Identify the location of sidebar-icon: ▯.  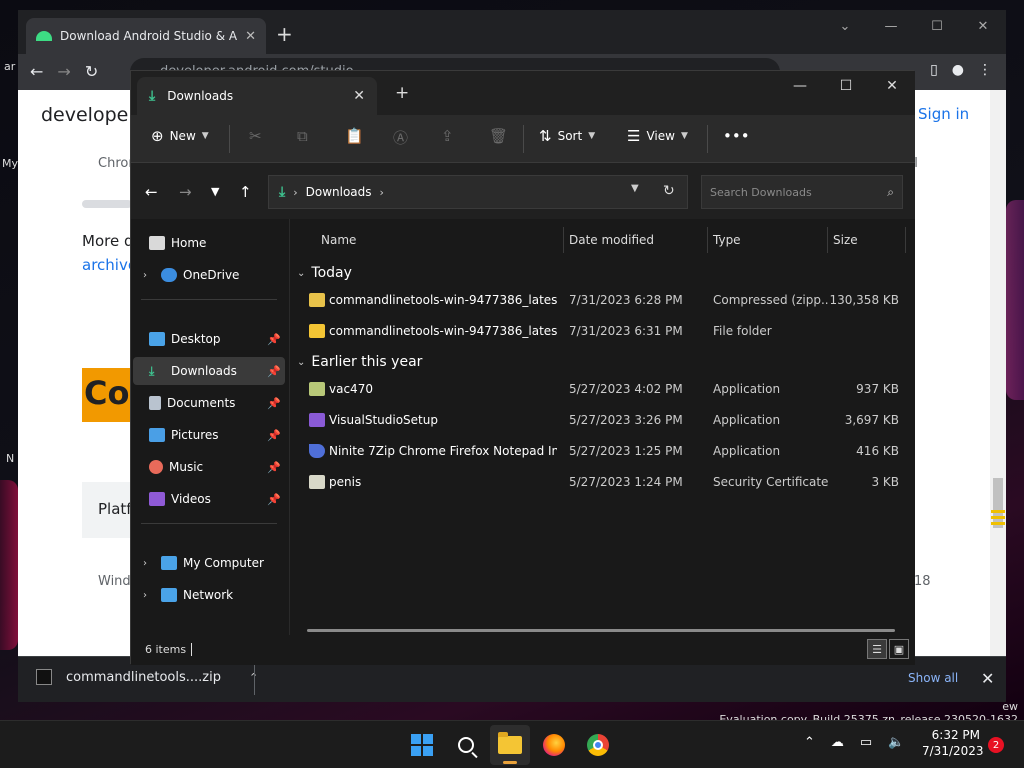
(934, 70).